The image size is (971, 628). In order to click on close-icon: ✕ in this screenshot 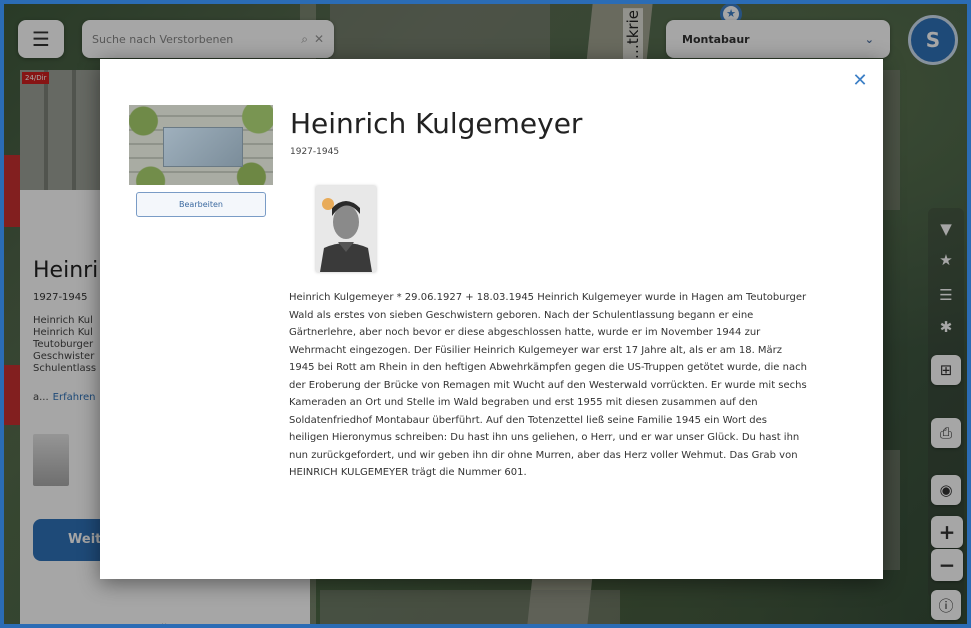, I will do `click(860, 81)`.